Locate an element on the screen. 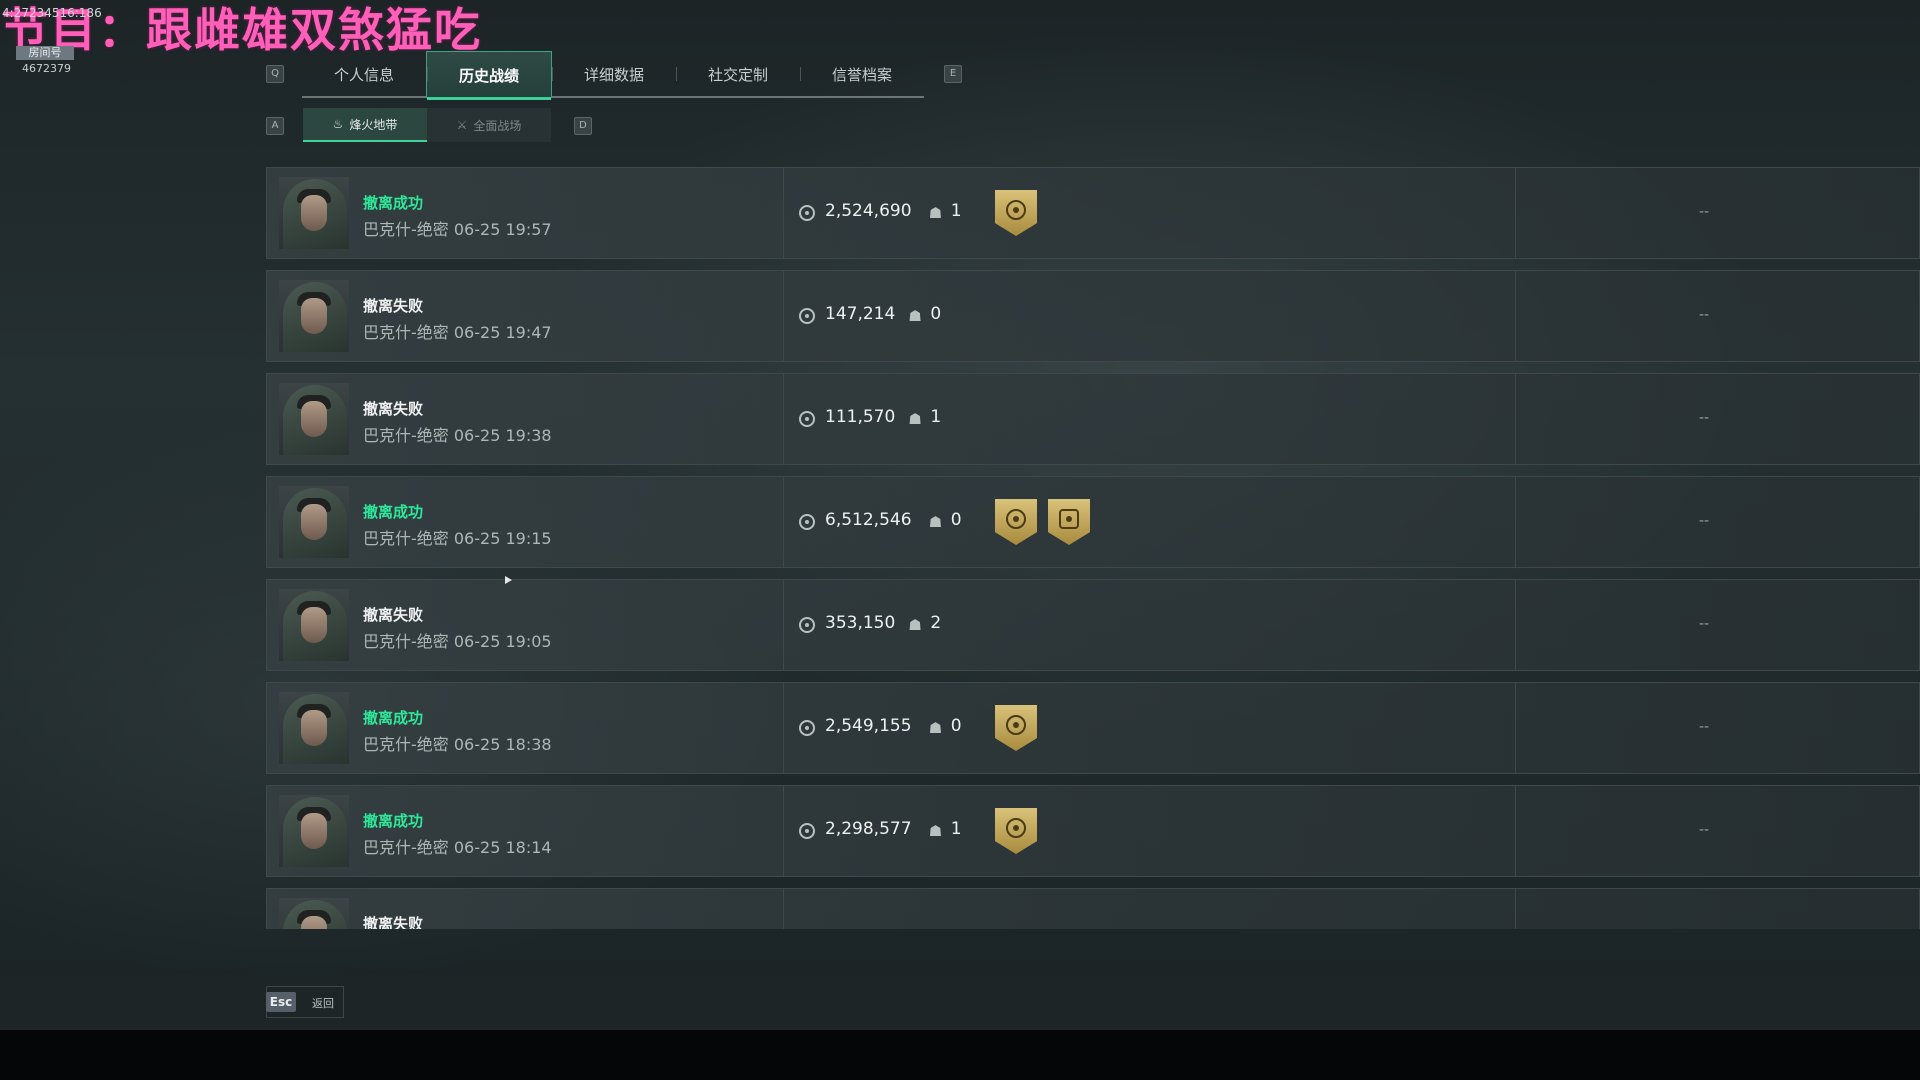 The image size is (1920, 1080). room-badge: 房间号 is located at coordinates (45, 53).